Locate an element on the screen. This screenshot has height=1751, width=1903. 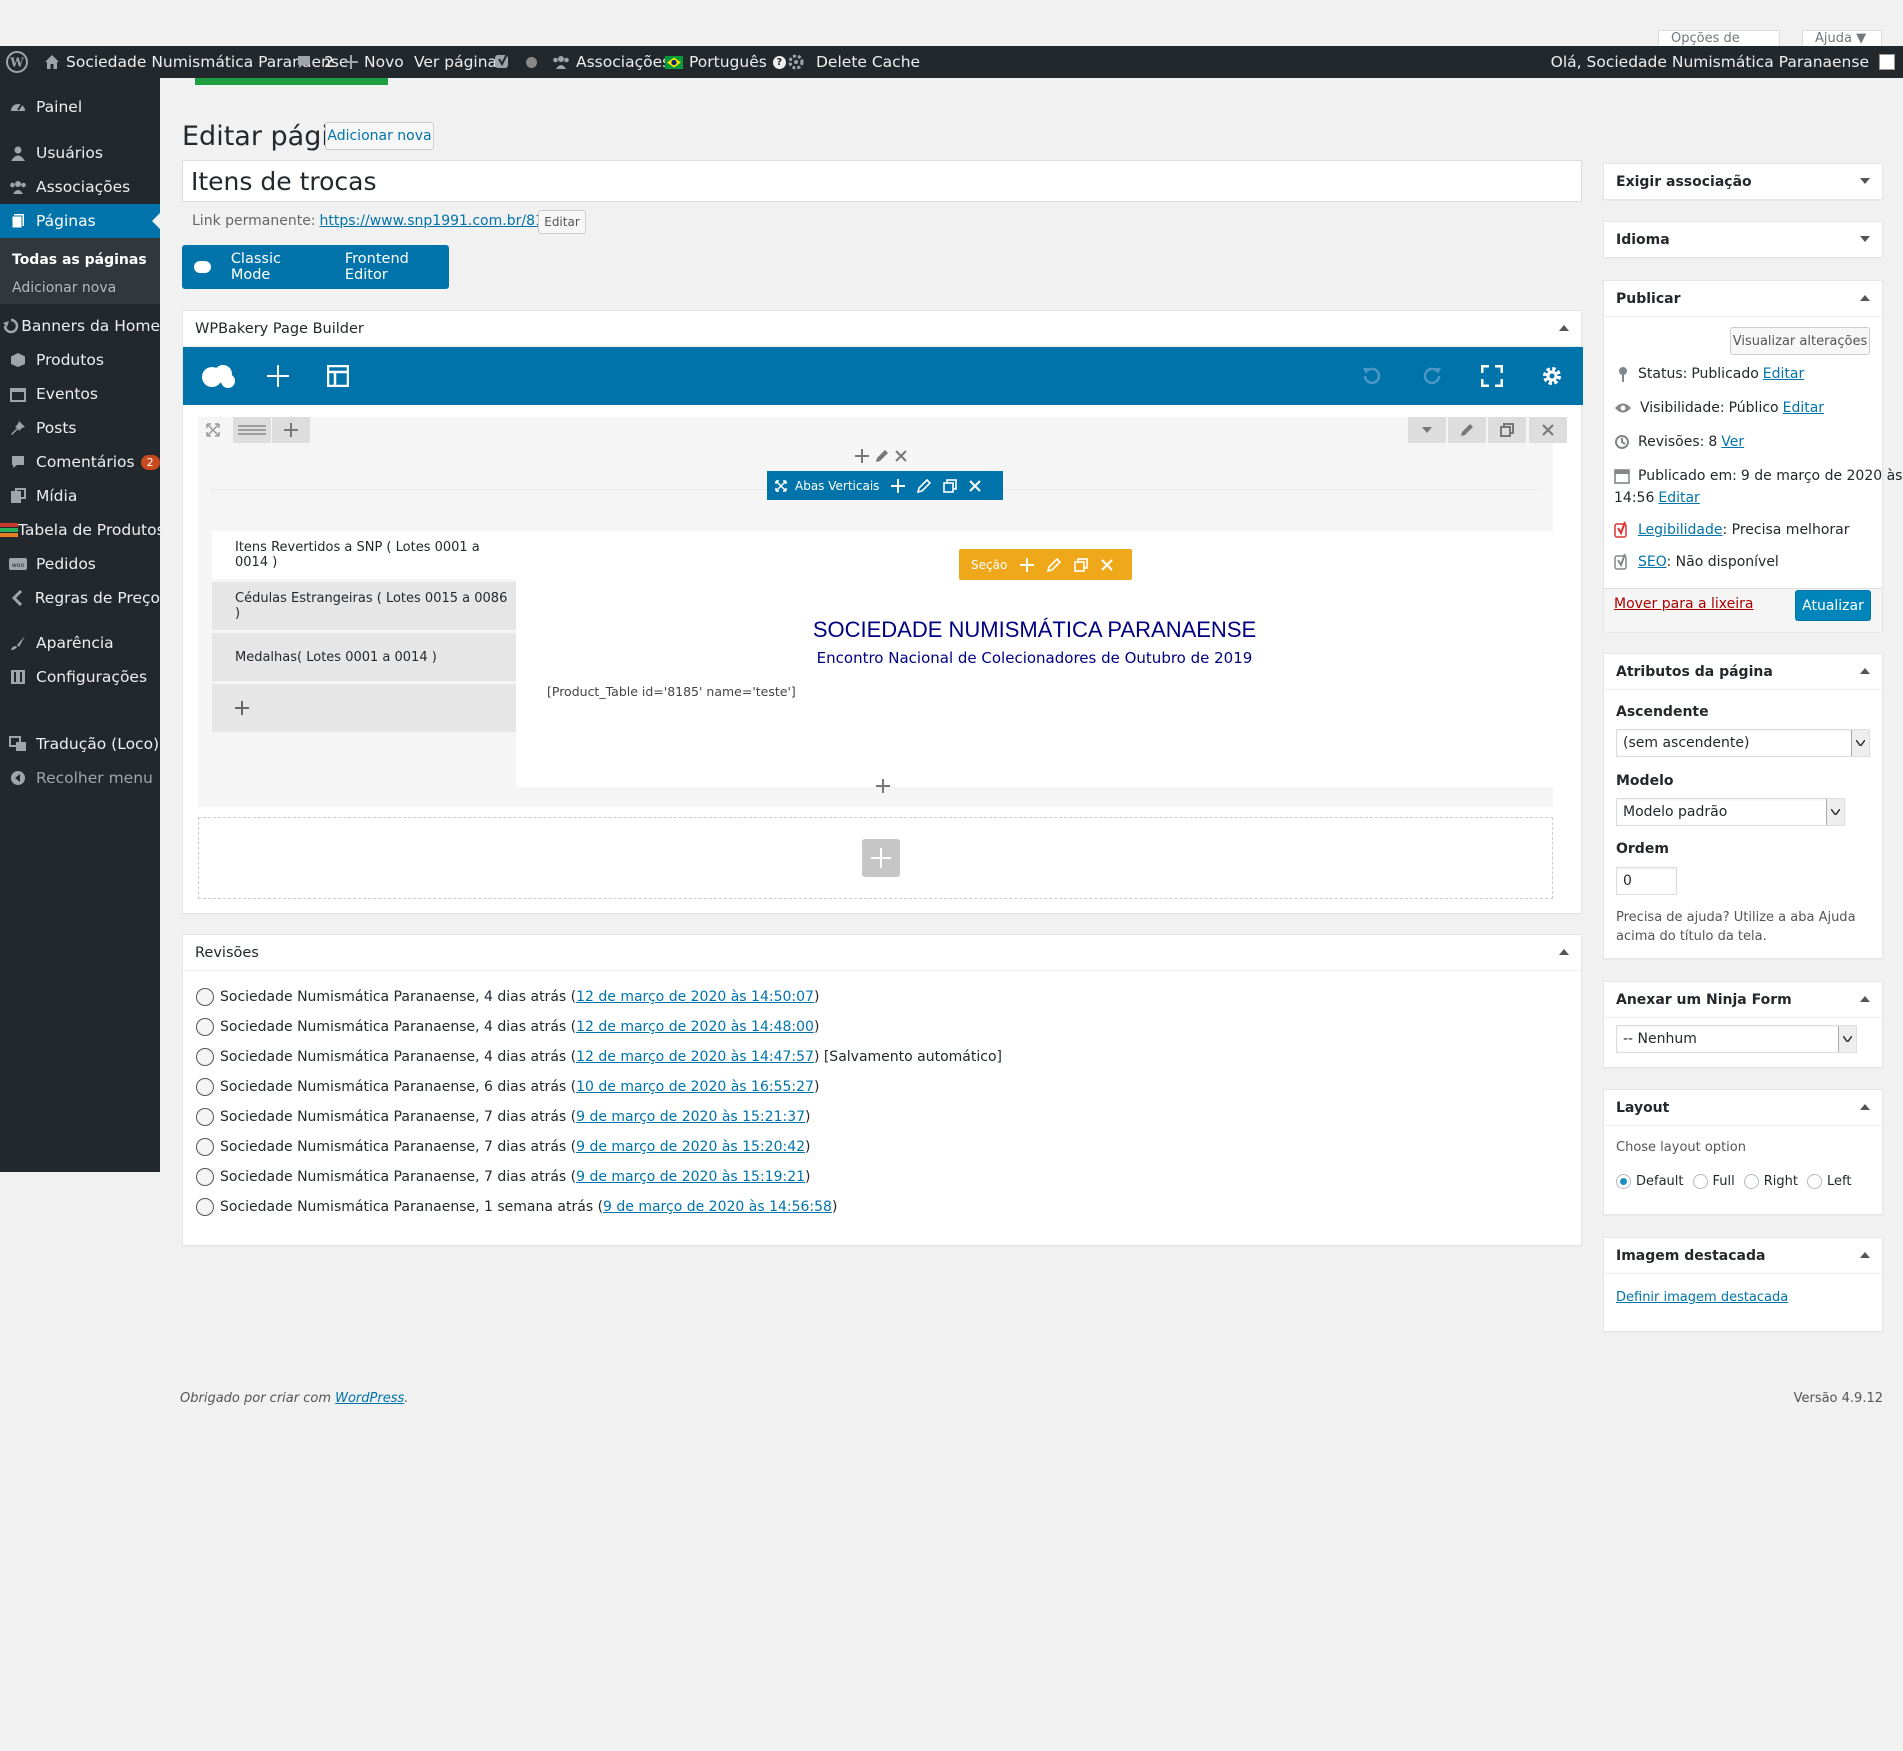
view-page-link: Ver página is located at coordinates (455, 62).